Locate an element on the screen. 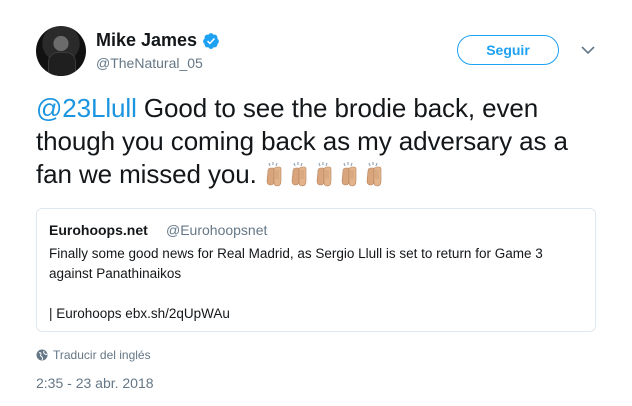  clap-emoji-group is located at coordinates (326, 174).